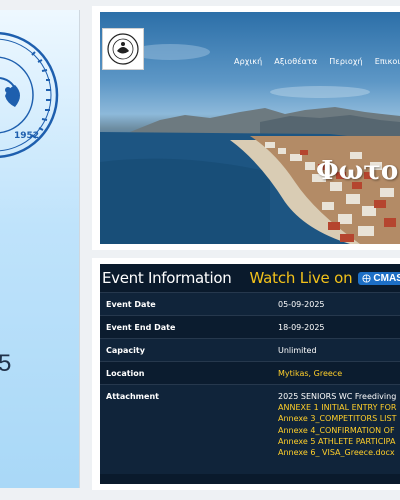  What do you see at coordinates (250, 326) in the screenshot?
I see `table-row: Event End Date 18-09-2025` at bounding box center [250, 326].